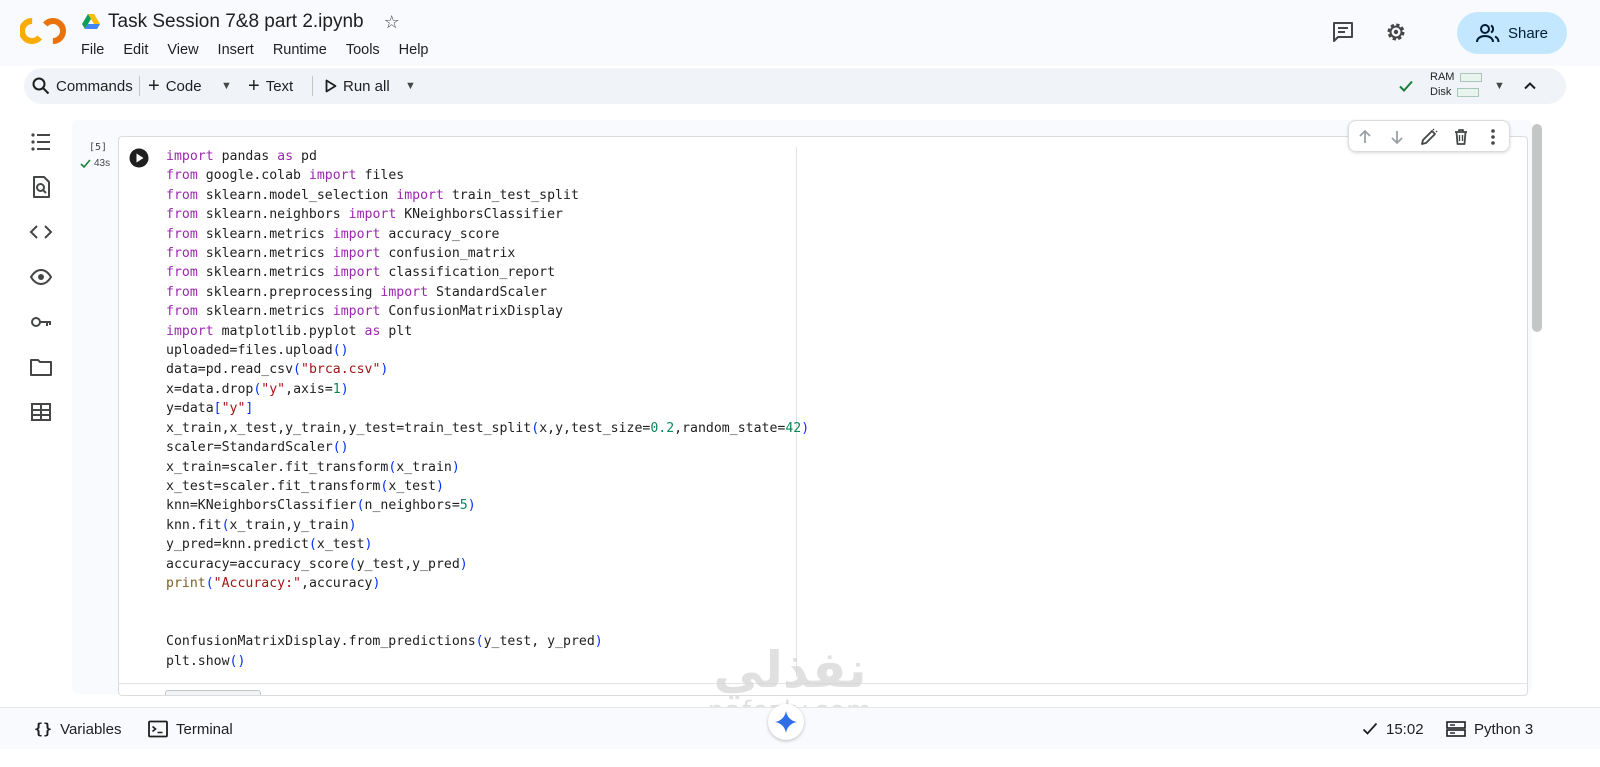  What do you see at coordinates (1504, 729) in the screenshot?
I see `kernel-label: Python 3` at bounding box center [1504, 729].